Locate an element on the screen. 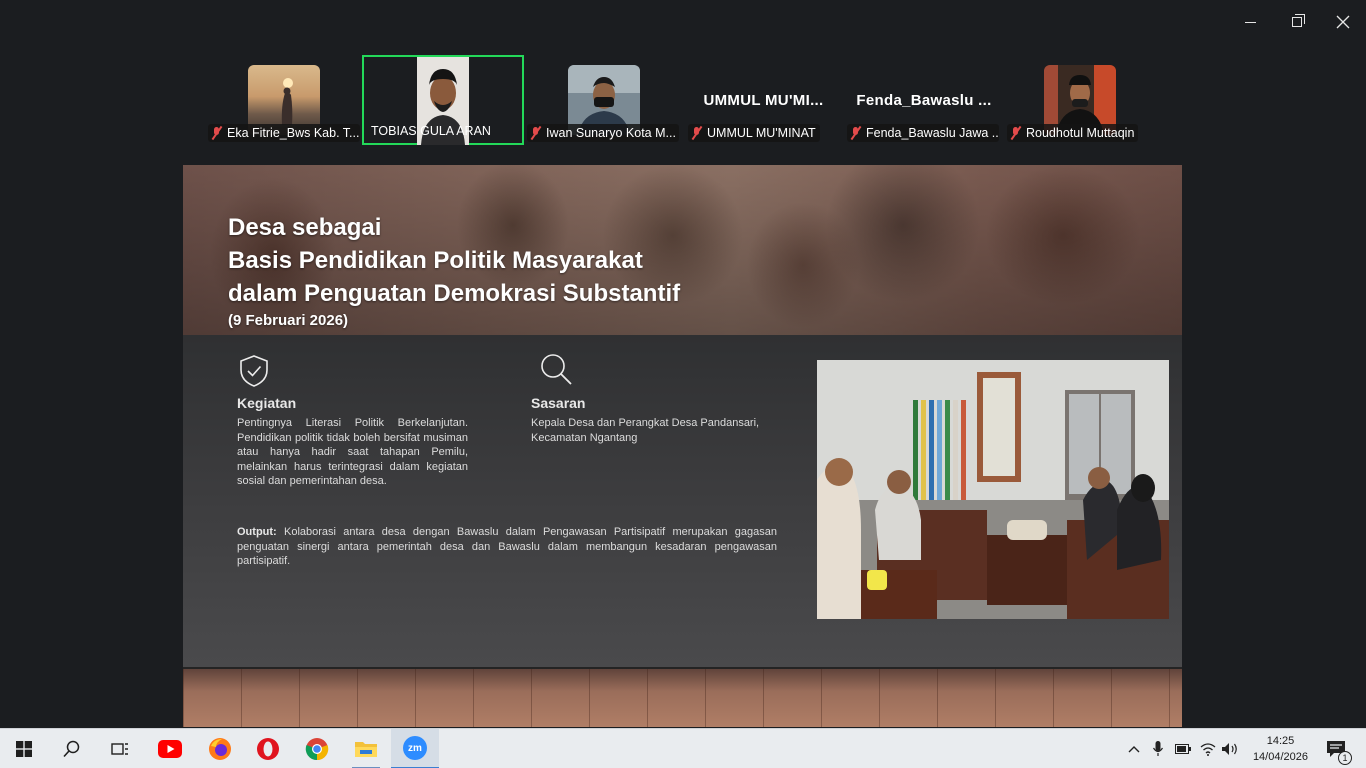  restore-icon is located at coordinates (1298, 20).